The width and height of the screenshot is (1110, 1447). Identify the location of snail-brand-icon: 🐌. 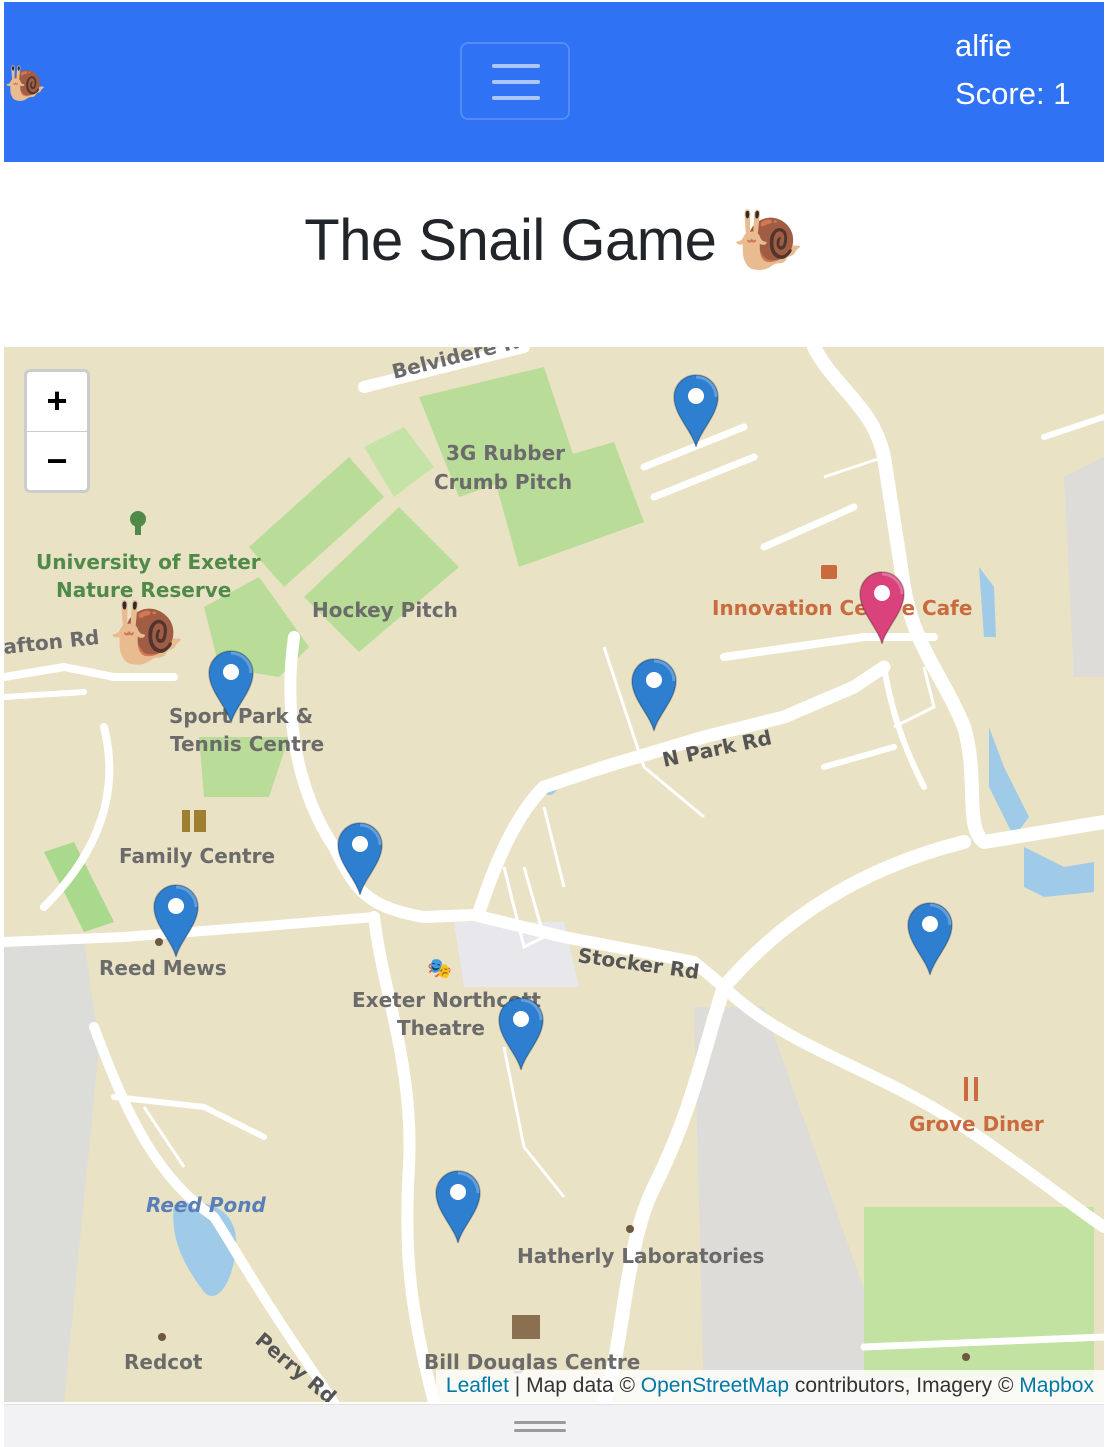
(25, 84).